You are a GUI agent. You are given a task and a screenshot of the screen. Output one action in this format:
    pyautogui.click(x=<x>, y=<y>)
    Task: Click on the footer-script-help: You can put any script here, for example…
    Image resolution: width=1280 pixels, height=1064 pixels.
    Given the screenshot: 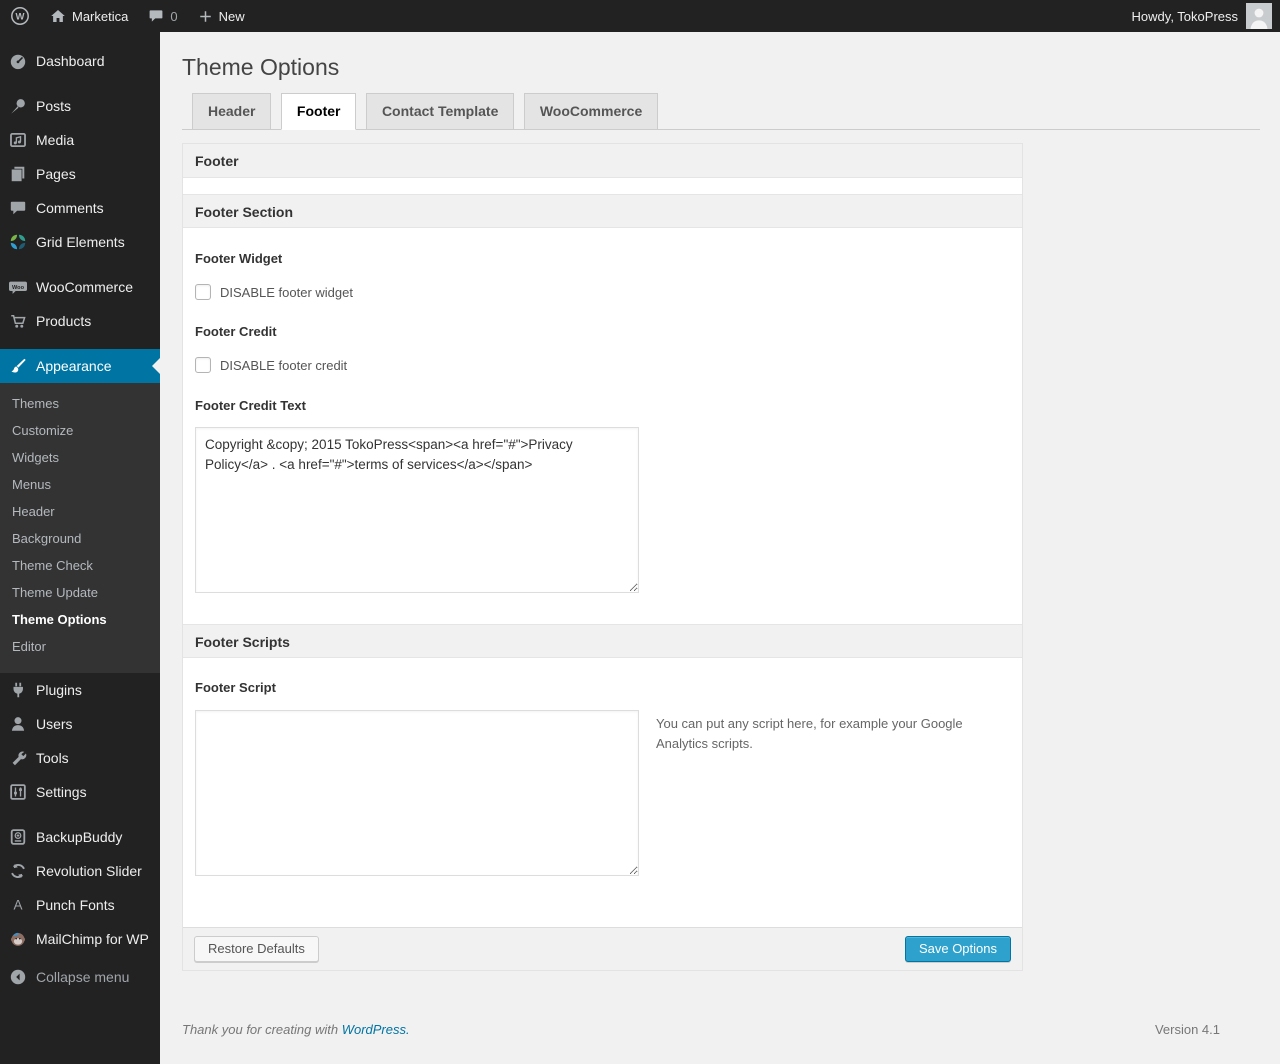 What is the action you would take?
    pyautogui.click(x=809, y=734)
    